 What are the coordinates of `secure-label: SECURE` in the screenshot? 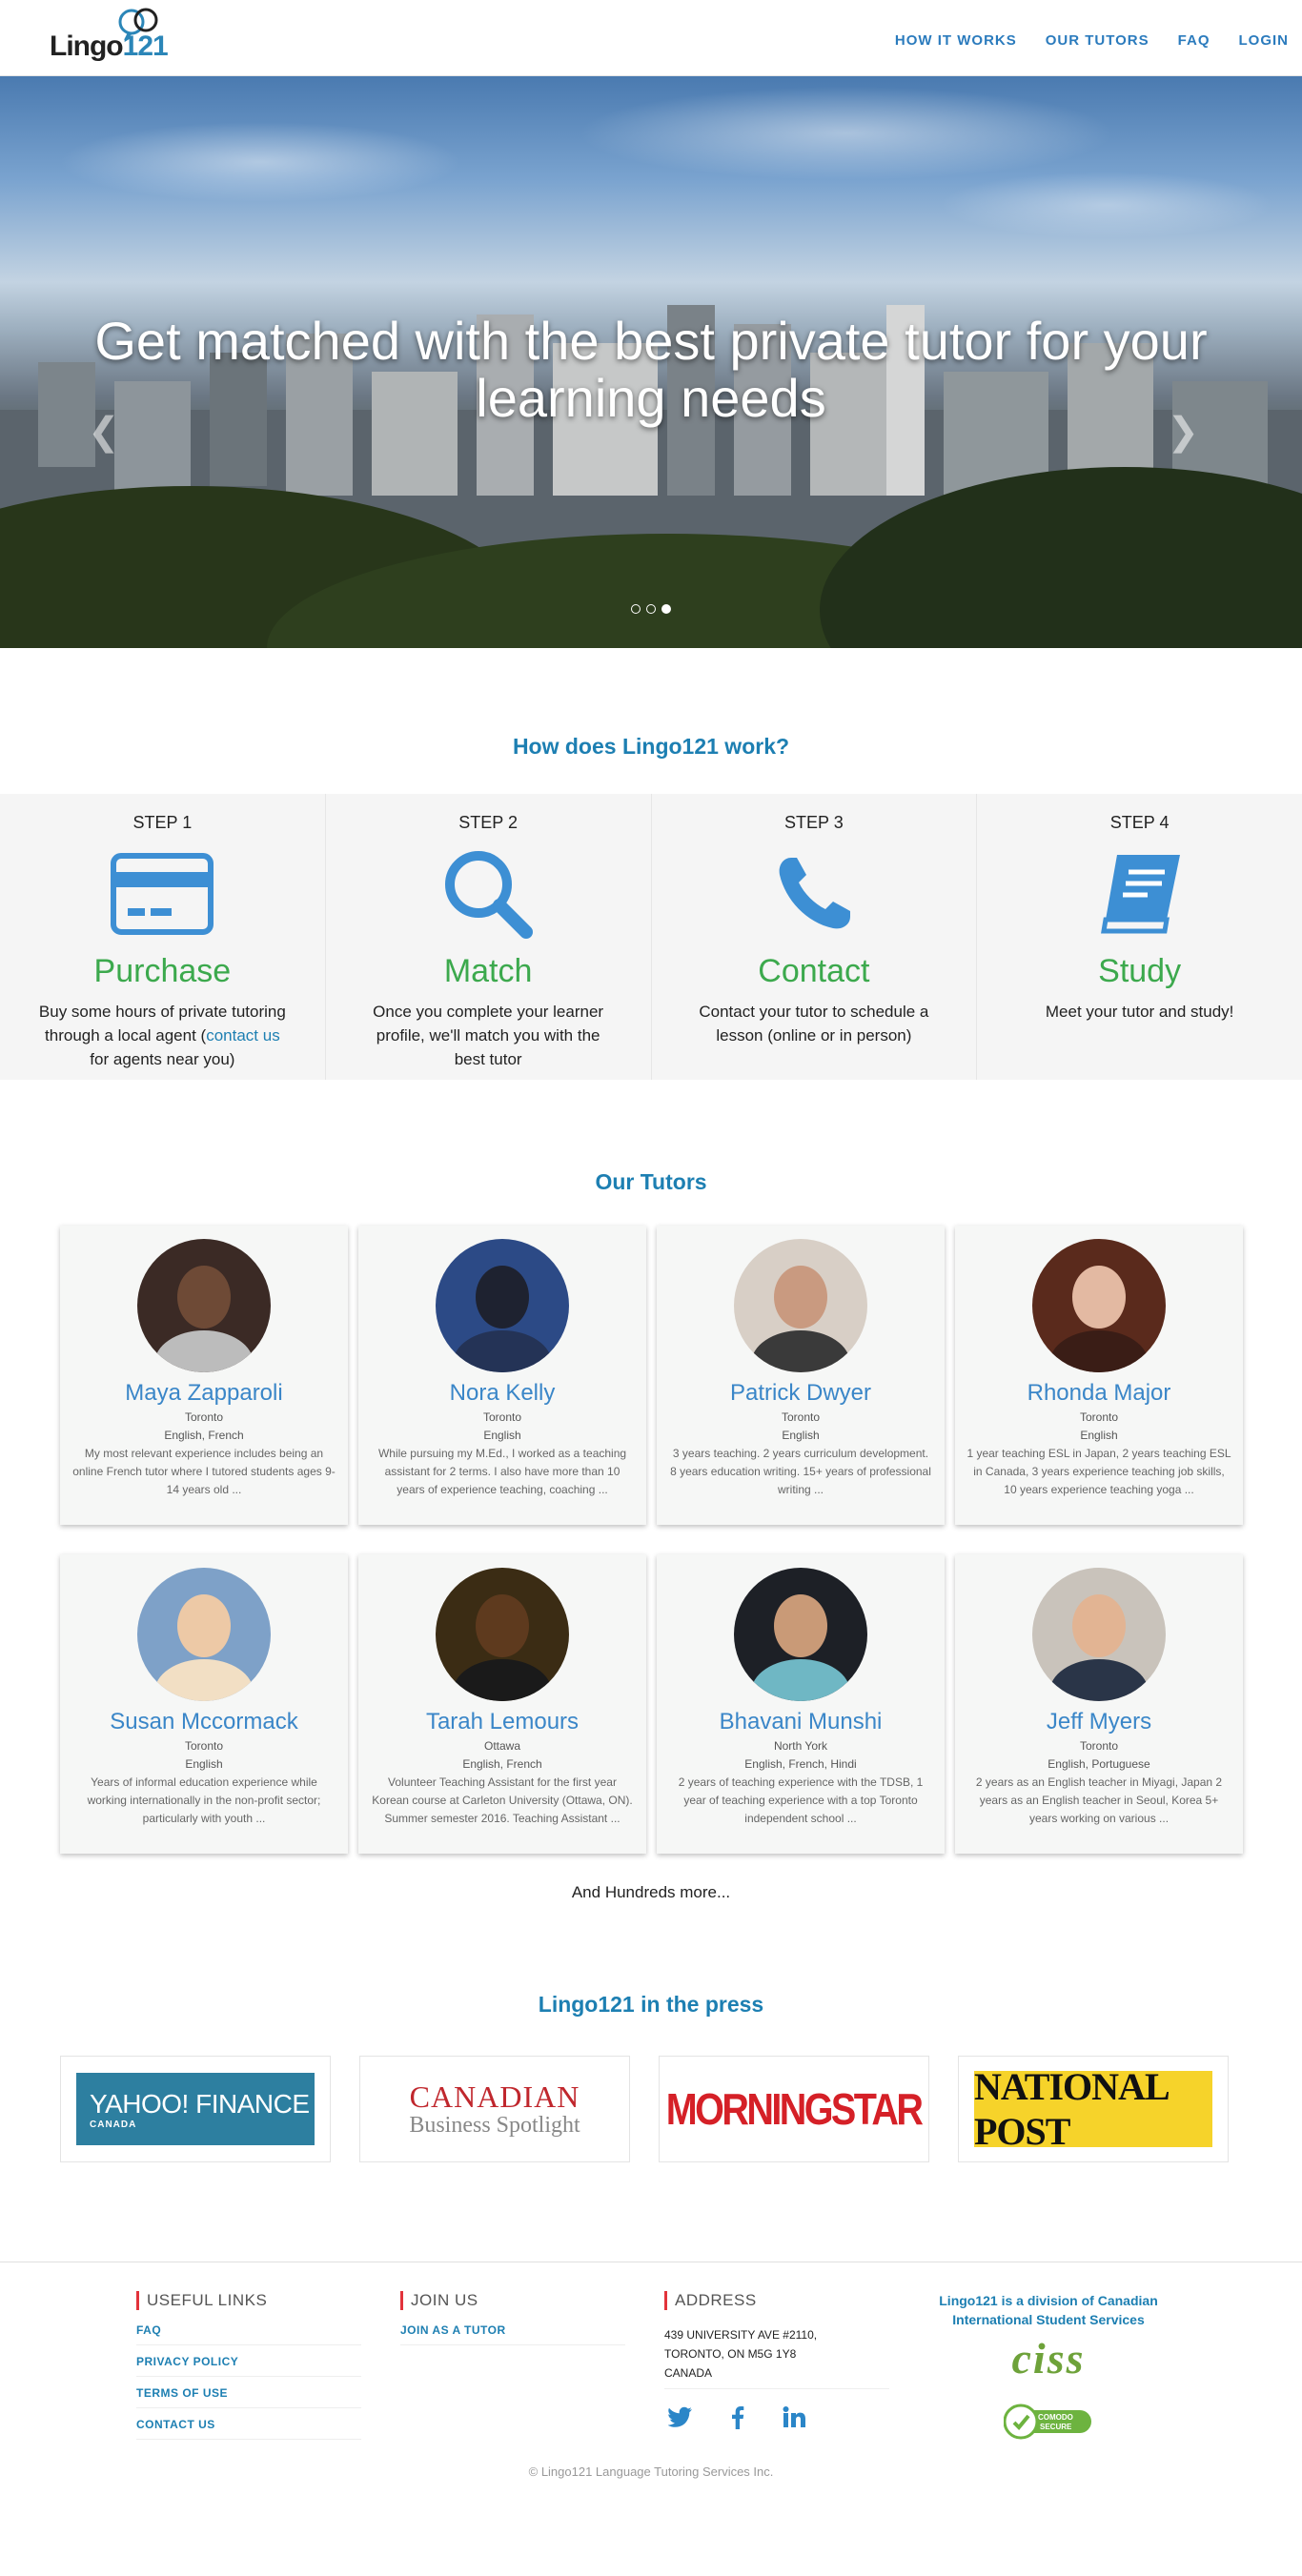 It's located at (1056, 2427).